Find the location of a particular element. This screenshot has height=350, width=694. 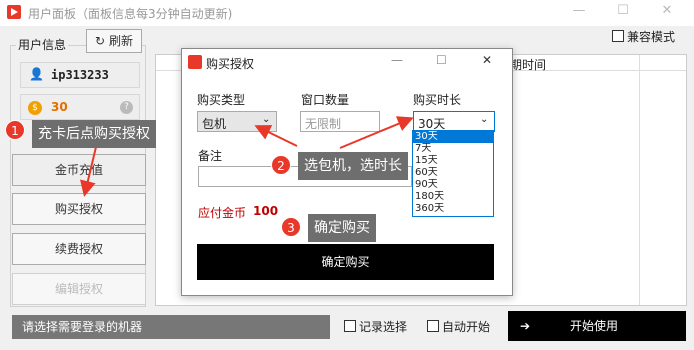

step-2-callout: 选包机，选时长 is located at coordinates (353, 166).